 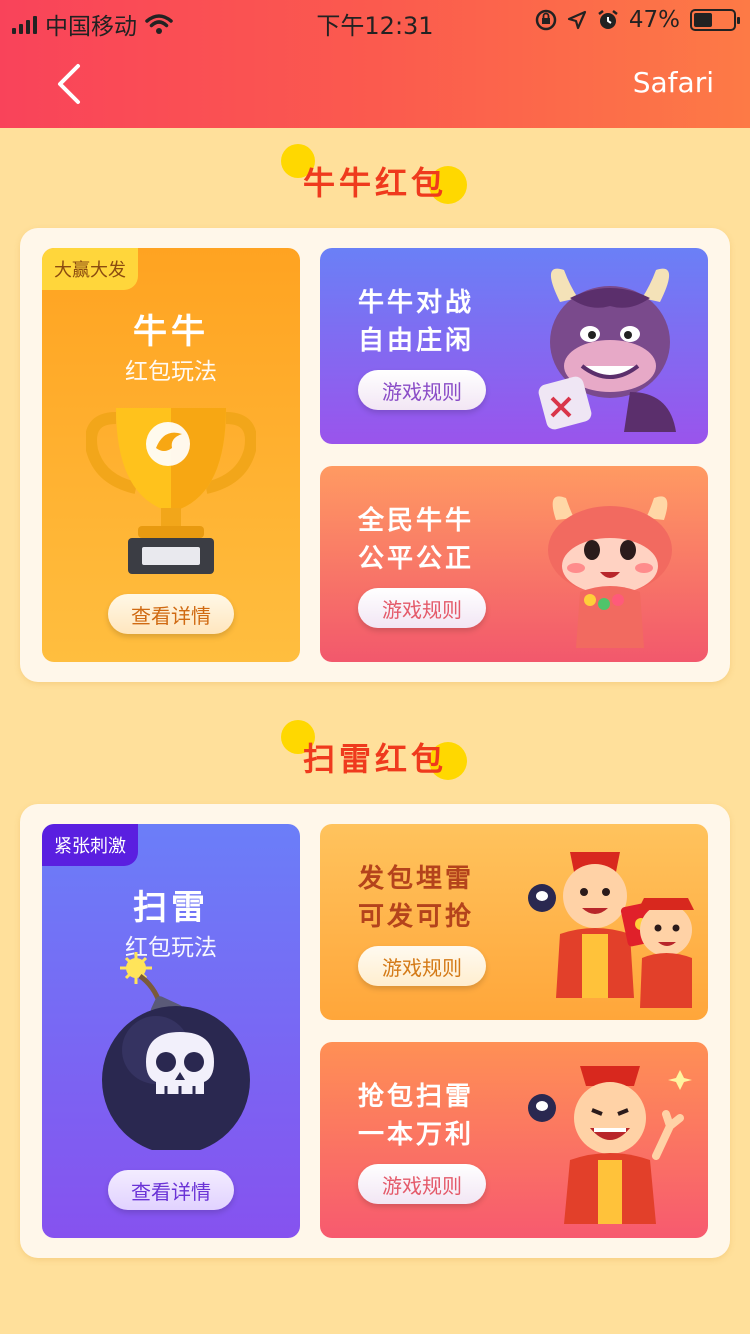 I want to click on chevron-left-icon, so click(x=70, y=84).